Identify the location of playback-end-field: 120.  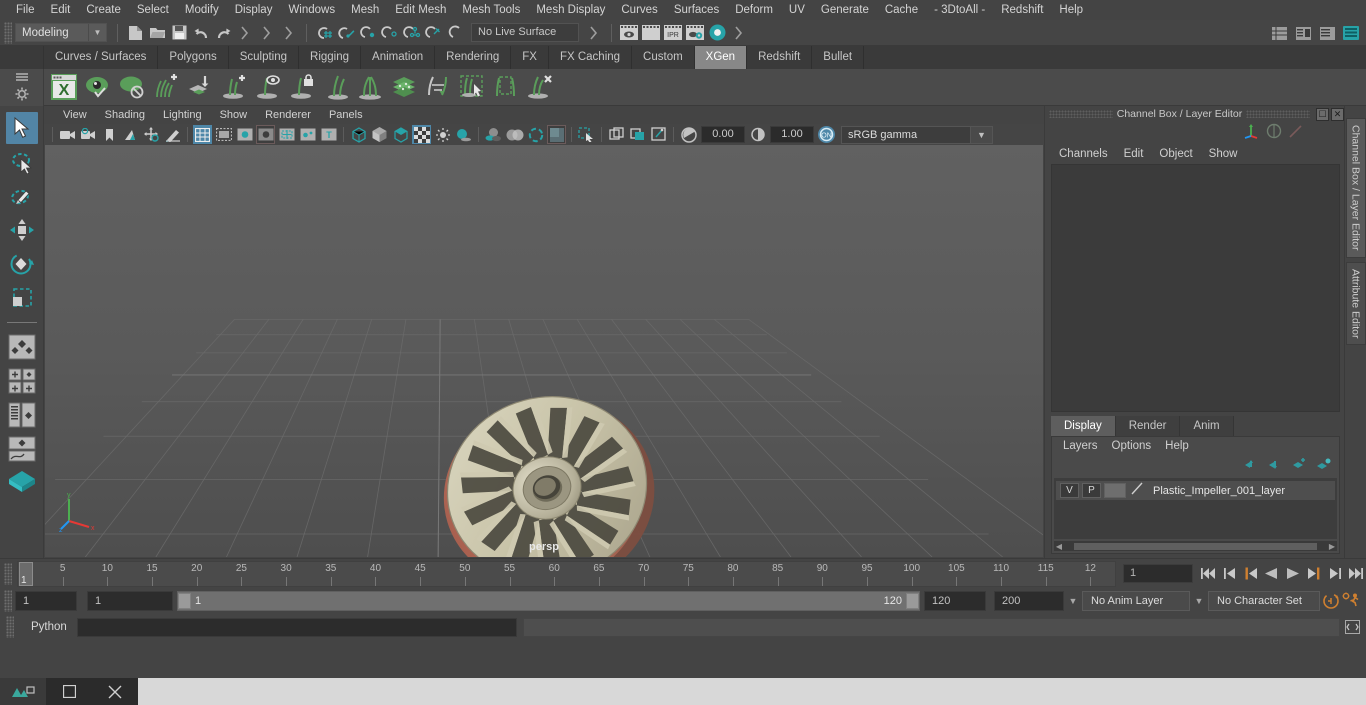
(955, 601).